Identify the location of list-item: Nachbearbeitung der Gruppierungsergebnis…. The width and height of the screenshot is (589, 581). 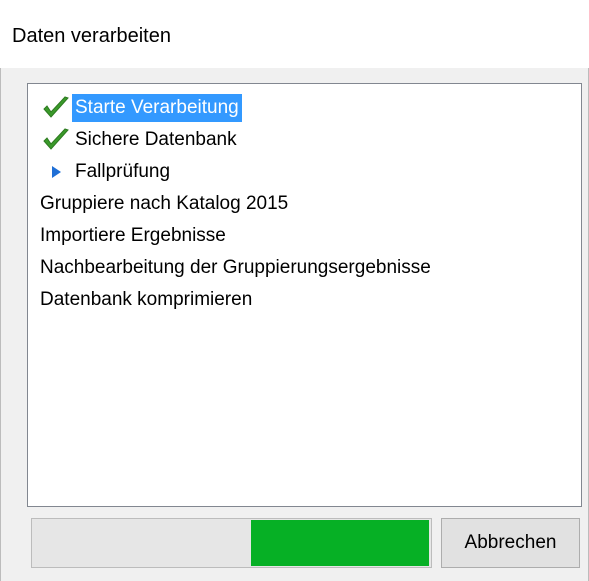
(231, 268).